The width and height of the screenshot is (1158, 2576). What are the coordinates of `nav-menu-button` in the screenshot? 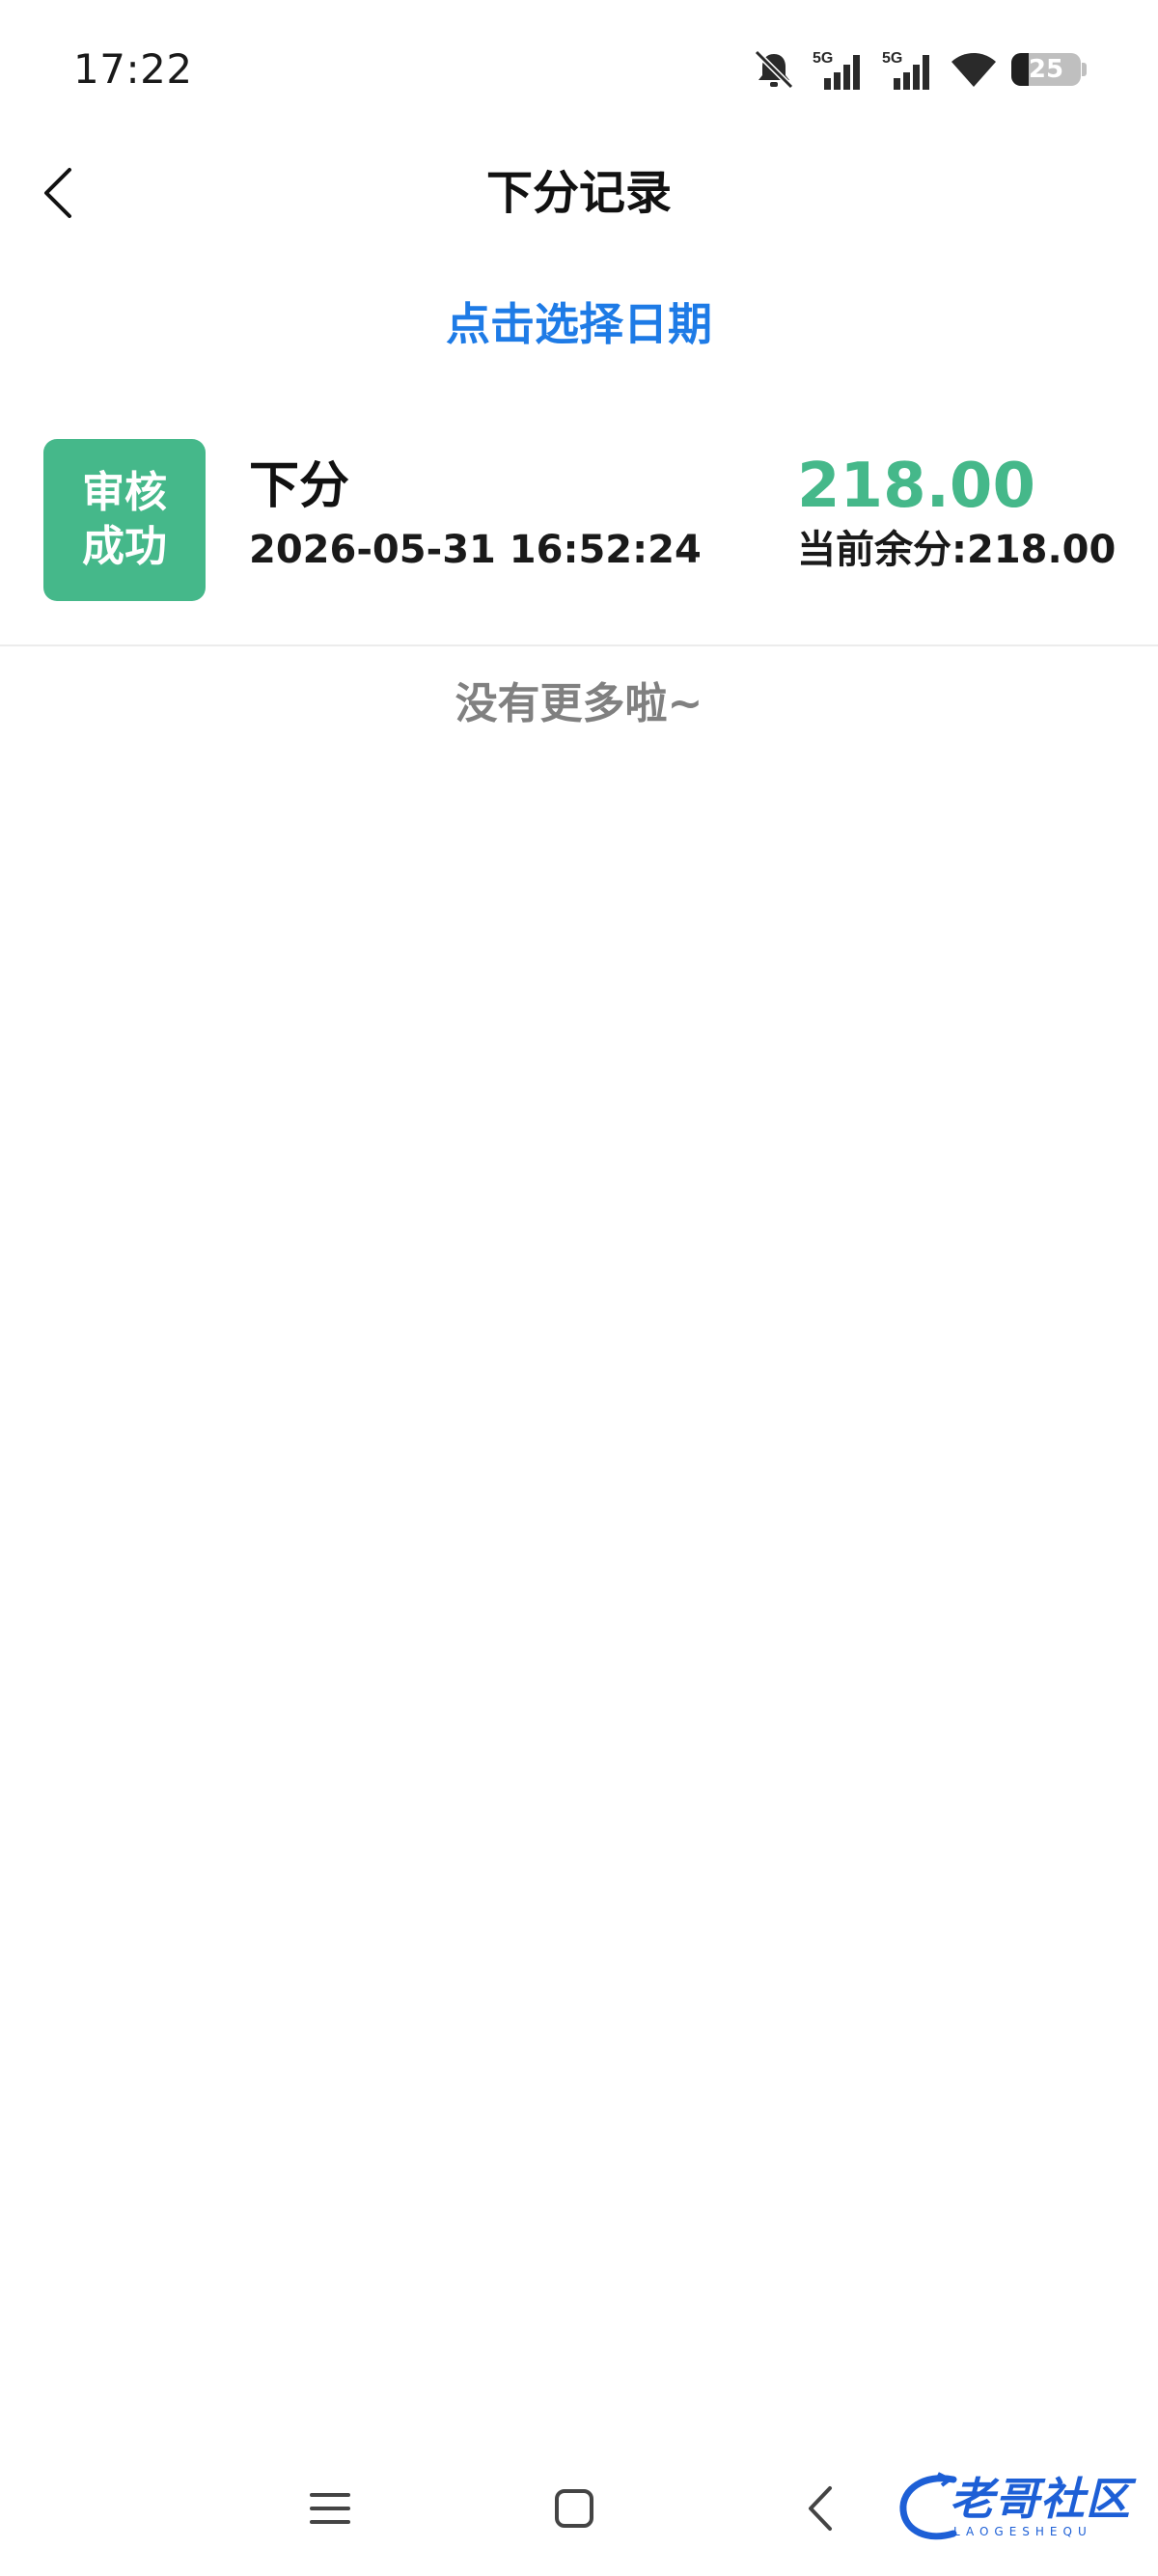 It's located at (330, 2509).